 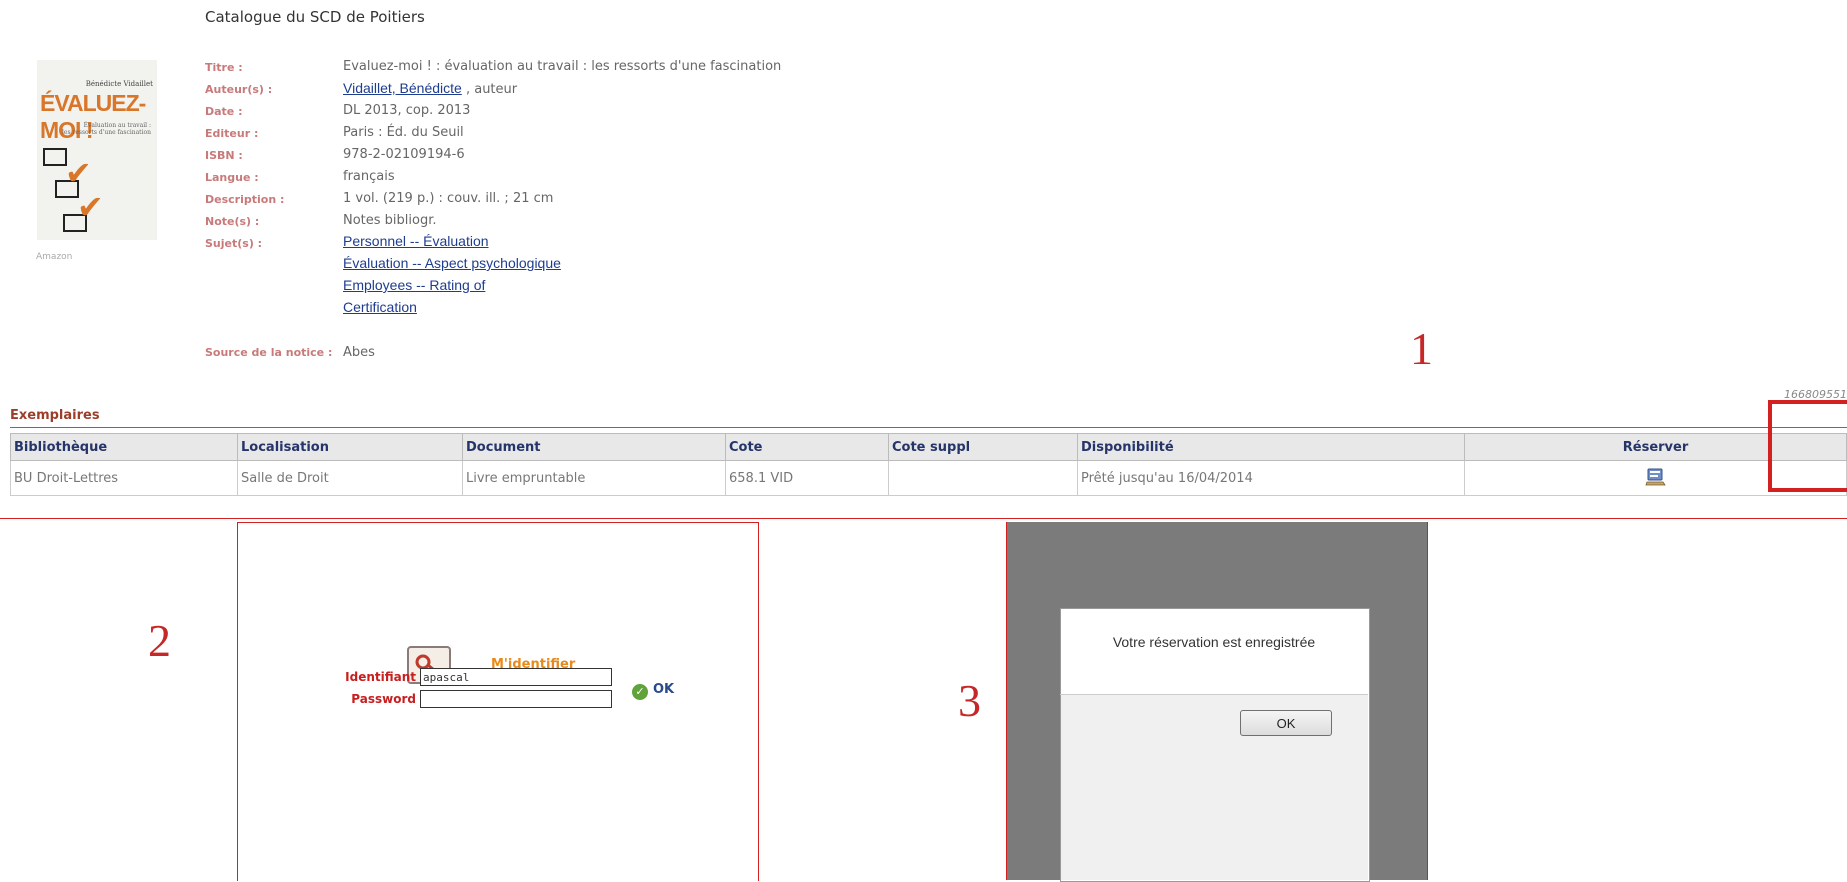 I want to click on exemplaires-heading: Exemplaires, so click(x=55, y=415).